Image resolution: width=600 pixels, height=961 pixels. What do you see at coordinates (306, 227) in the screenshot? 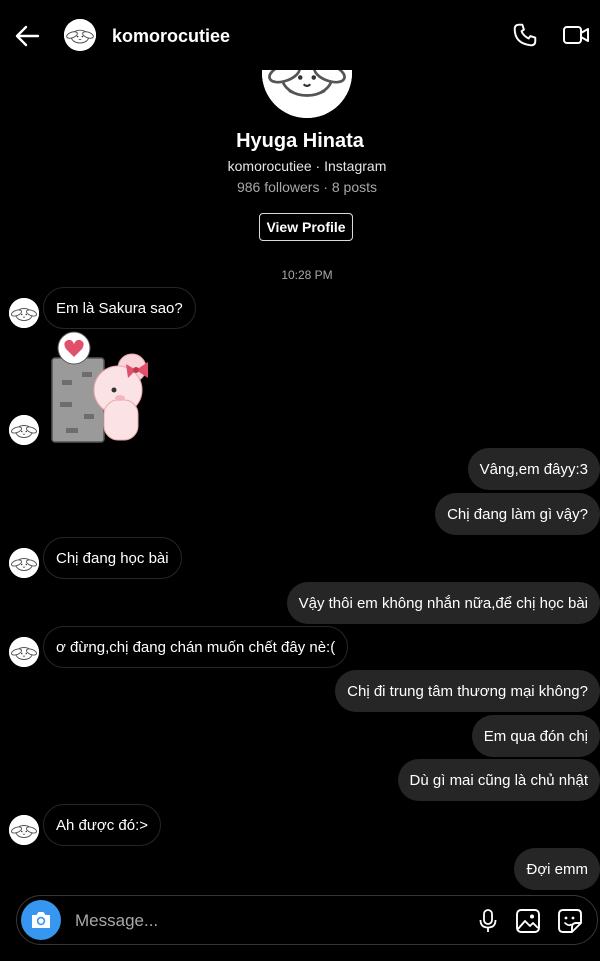
I see `view-profile-button: View Profile` at bounding box center [306, 227].